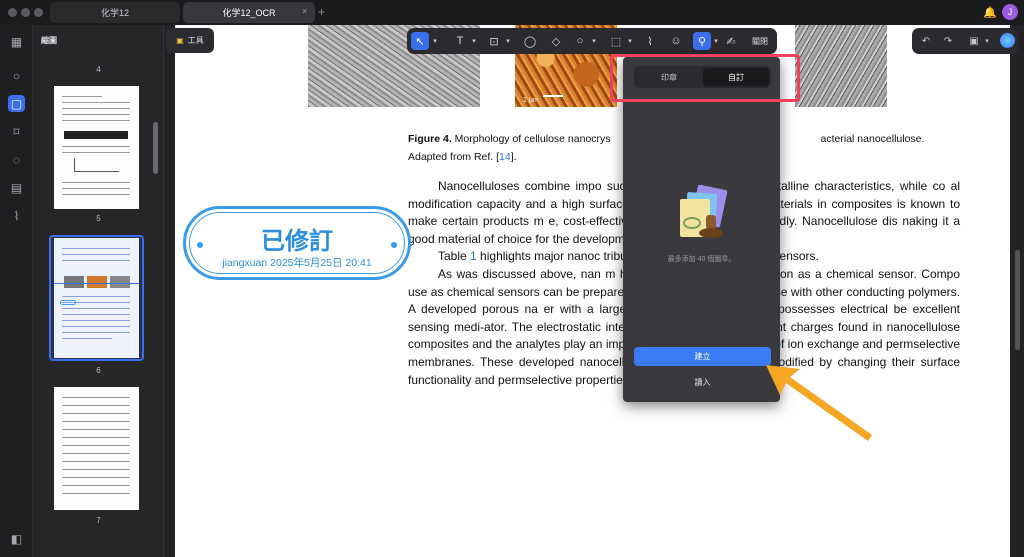  What do you see at coordinates (297, 263) in the screenshot?
I see `stamp-subtitle: jiangxuan 2025年5月25日 20:41` at bounding box center [297, 263].